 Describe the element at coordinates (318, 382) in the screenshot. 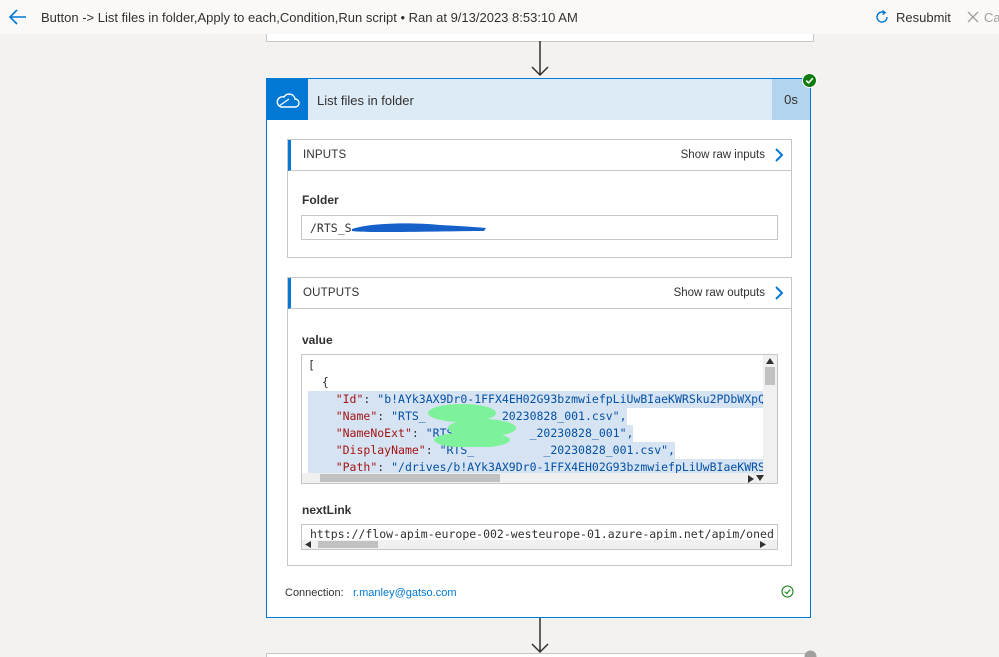

I see `json-line: {` at that location.